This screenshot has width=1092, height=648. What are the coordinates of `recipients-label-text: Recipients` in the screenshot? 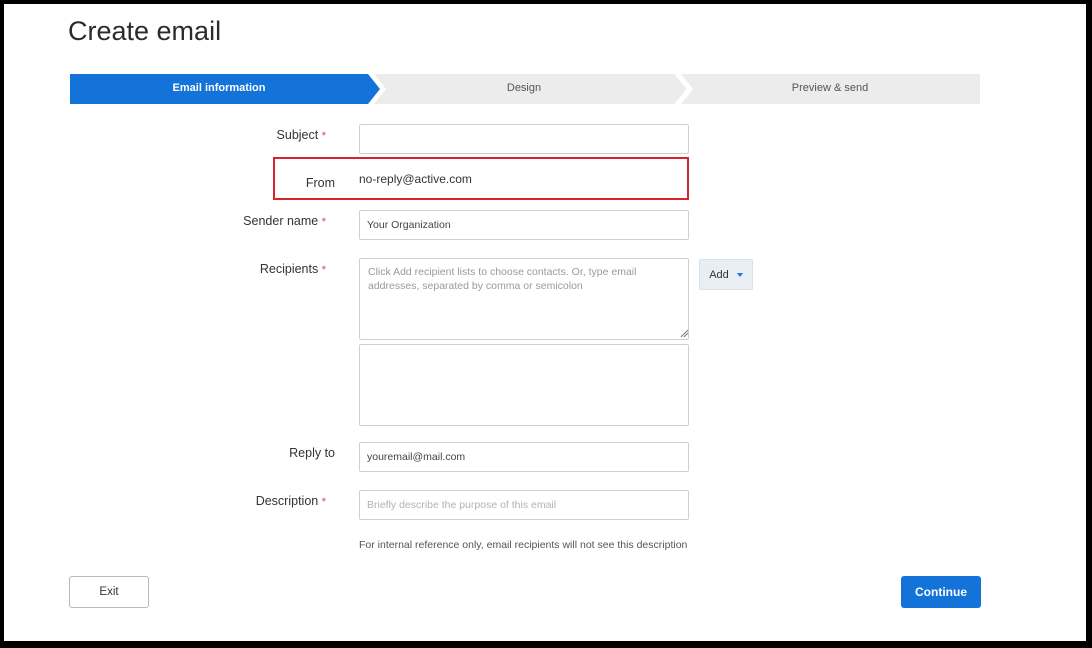 It's located at (289, 269).